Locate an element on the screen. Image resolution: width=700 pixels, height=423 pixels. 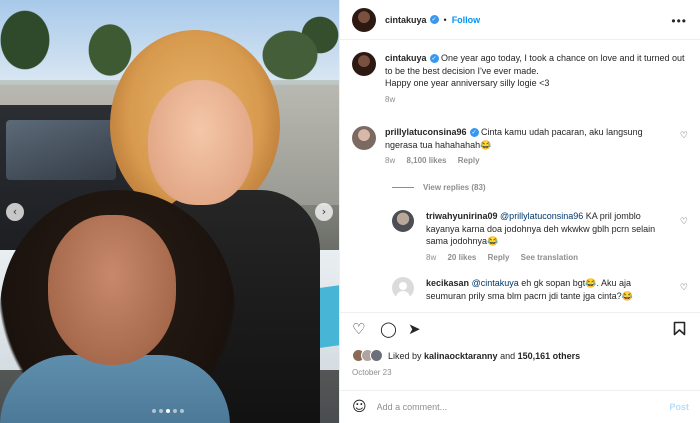
likes-others: 150,161 others is located at coordinates (549, 356).